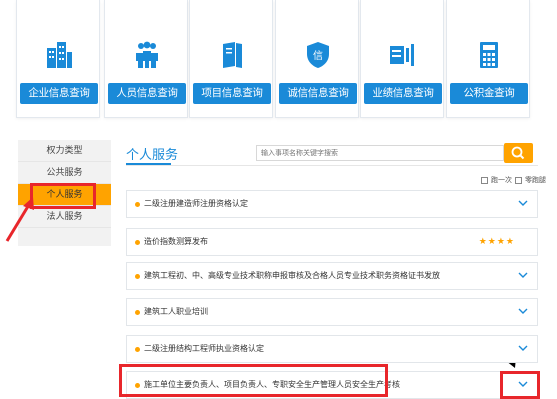 The height and width of the screenshot is (399, 557). I want to click on filter-row: 跑一次 零跑腿, so click(512, 180).